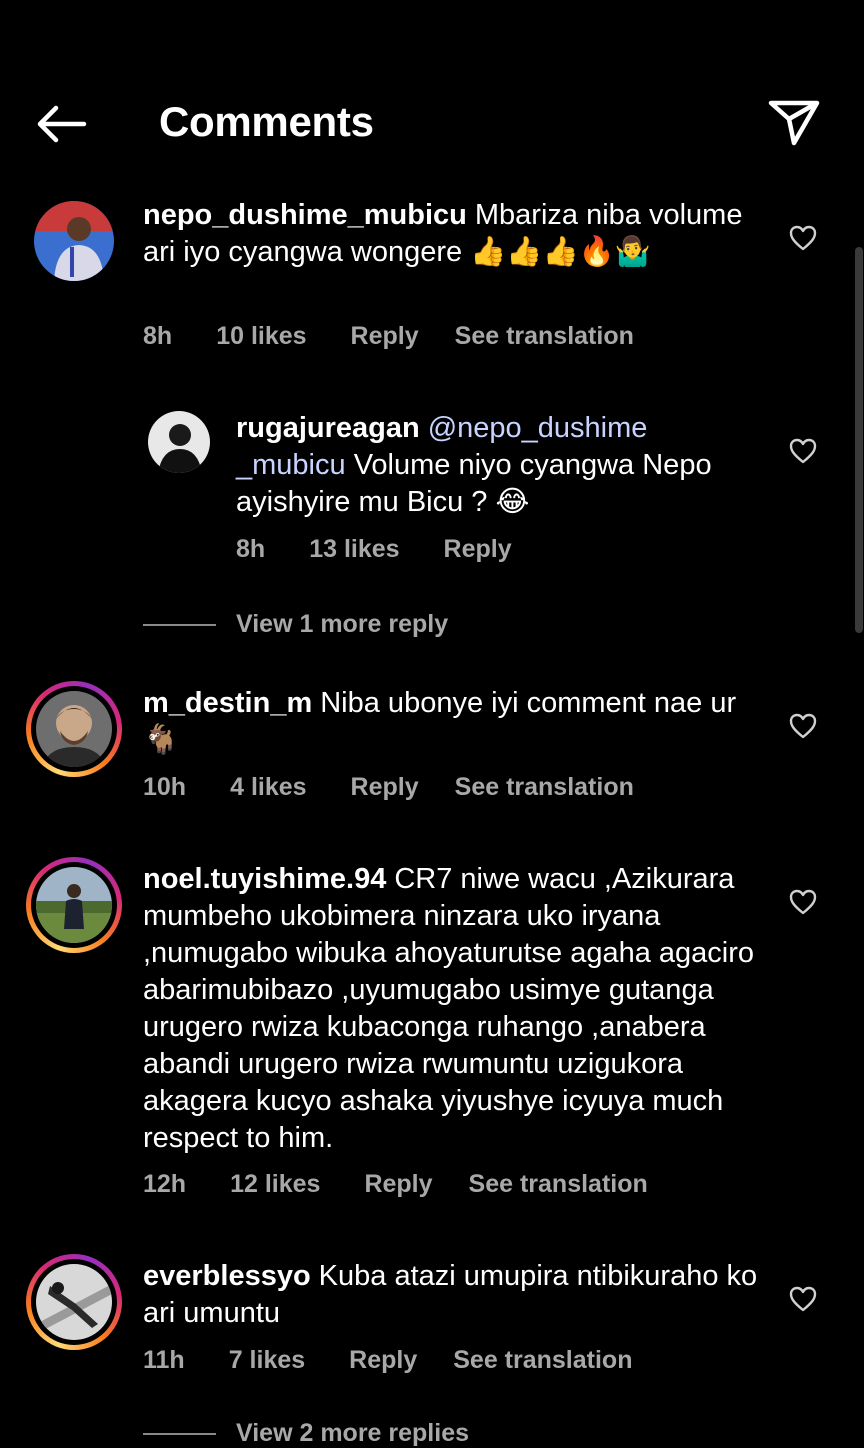 This screenshot has width=864, height=1448. What do you see at coordinates (227, 703) in the screenshot?
I see `comment-username: m_destin_m` at bounding box center [227, 703].